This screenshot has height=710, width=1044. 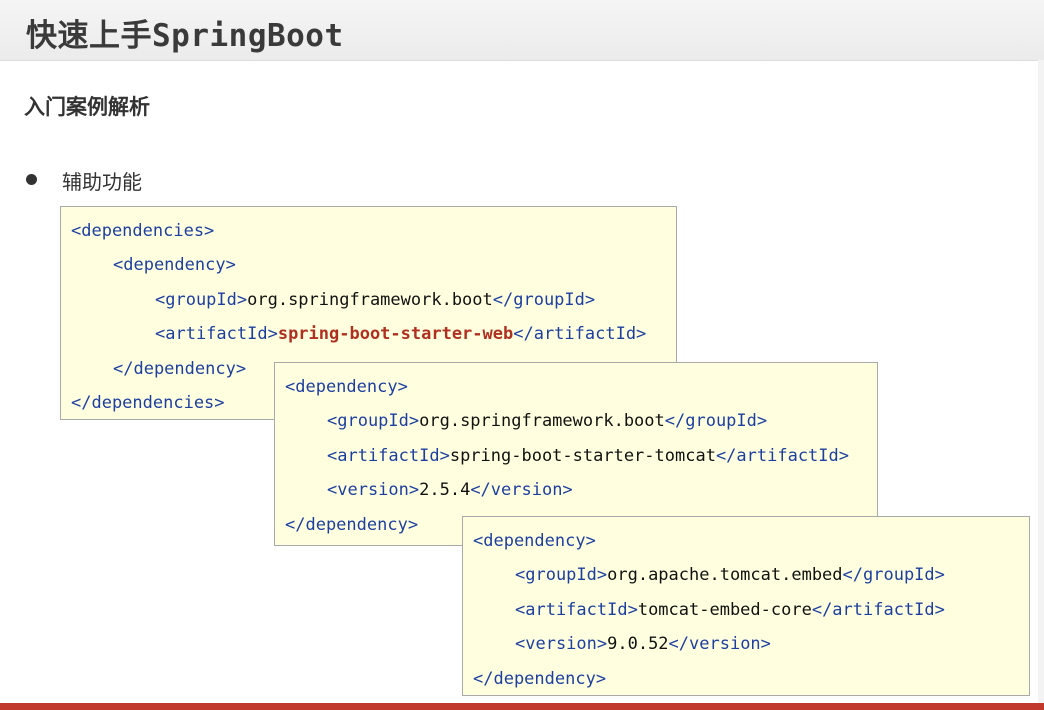 What do you see at coordinates (445, 490) in the screenshot?
I see `xml-value: 2.5.4` at bounding box center [445, 490].